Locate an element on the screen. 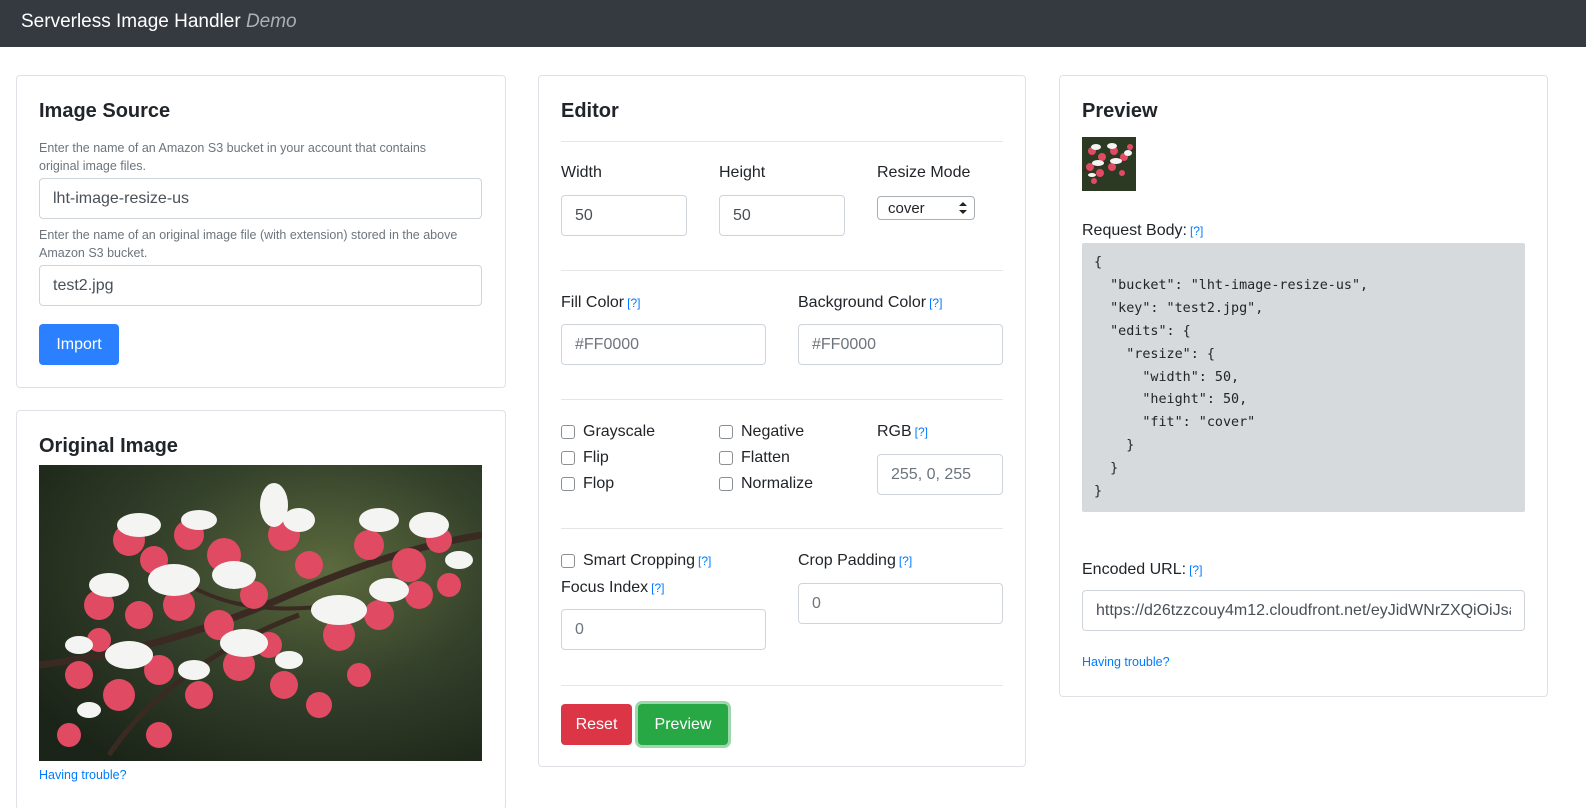 The image size is (1586, 808). negative-checkbox: Negative is located at coordinates (761, 432).